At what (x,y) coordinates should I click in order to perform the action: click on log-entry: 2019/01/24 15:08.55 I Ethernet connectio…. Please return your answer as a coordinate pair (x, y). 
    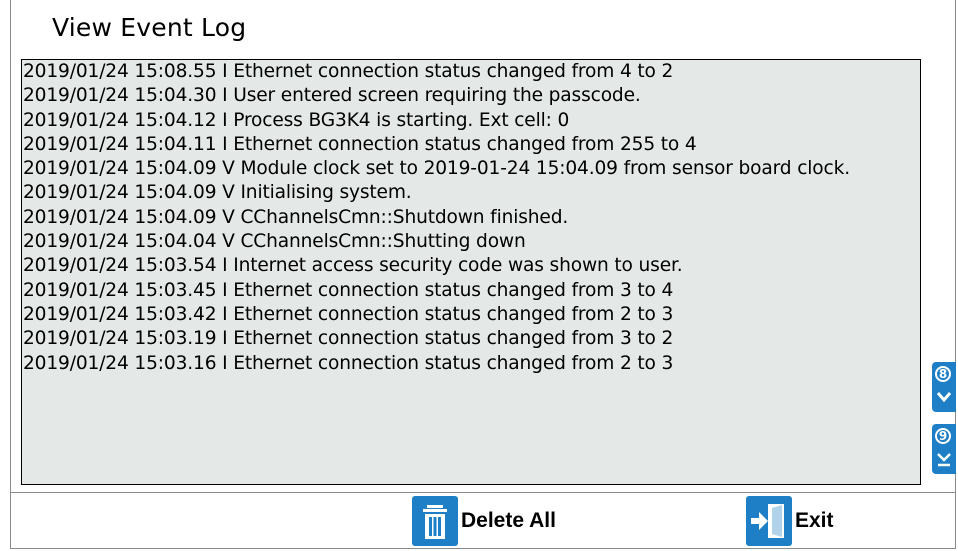
    Looking at the image, I should click on (348, 71).